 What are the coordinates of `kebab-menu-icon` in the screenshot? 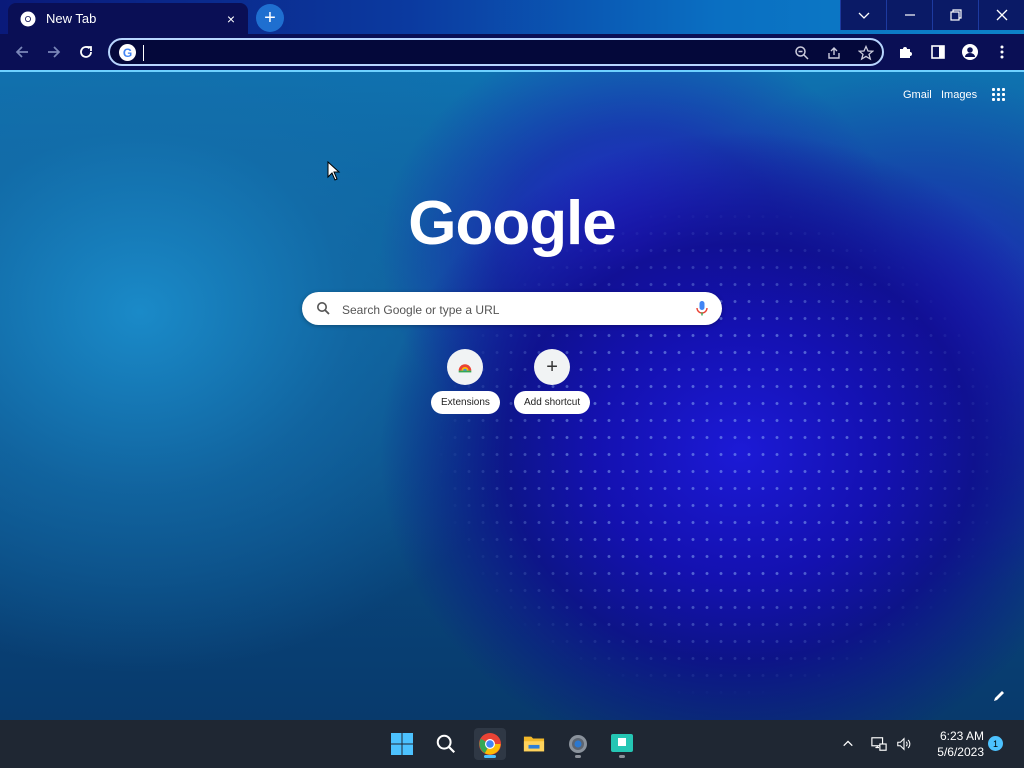 It's located at (1002, 52).